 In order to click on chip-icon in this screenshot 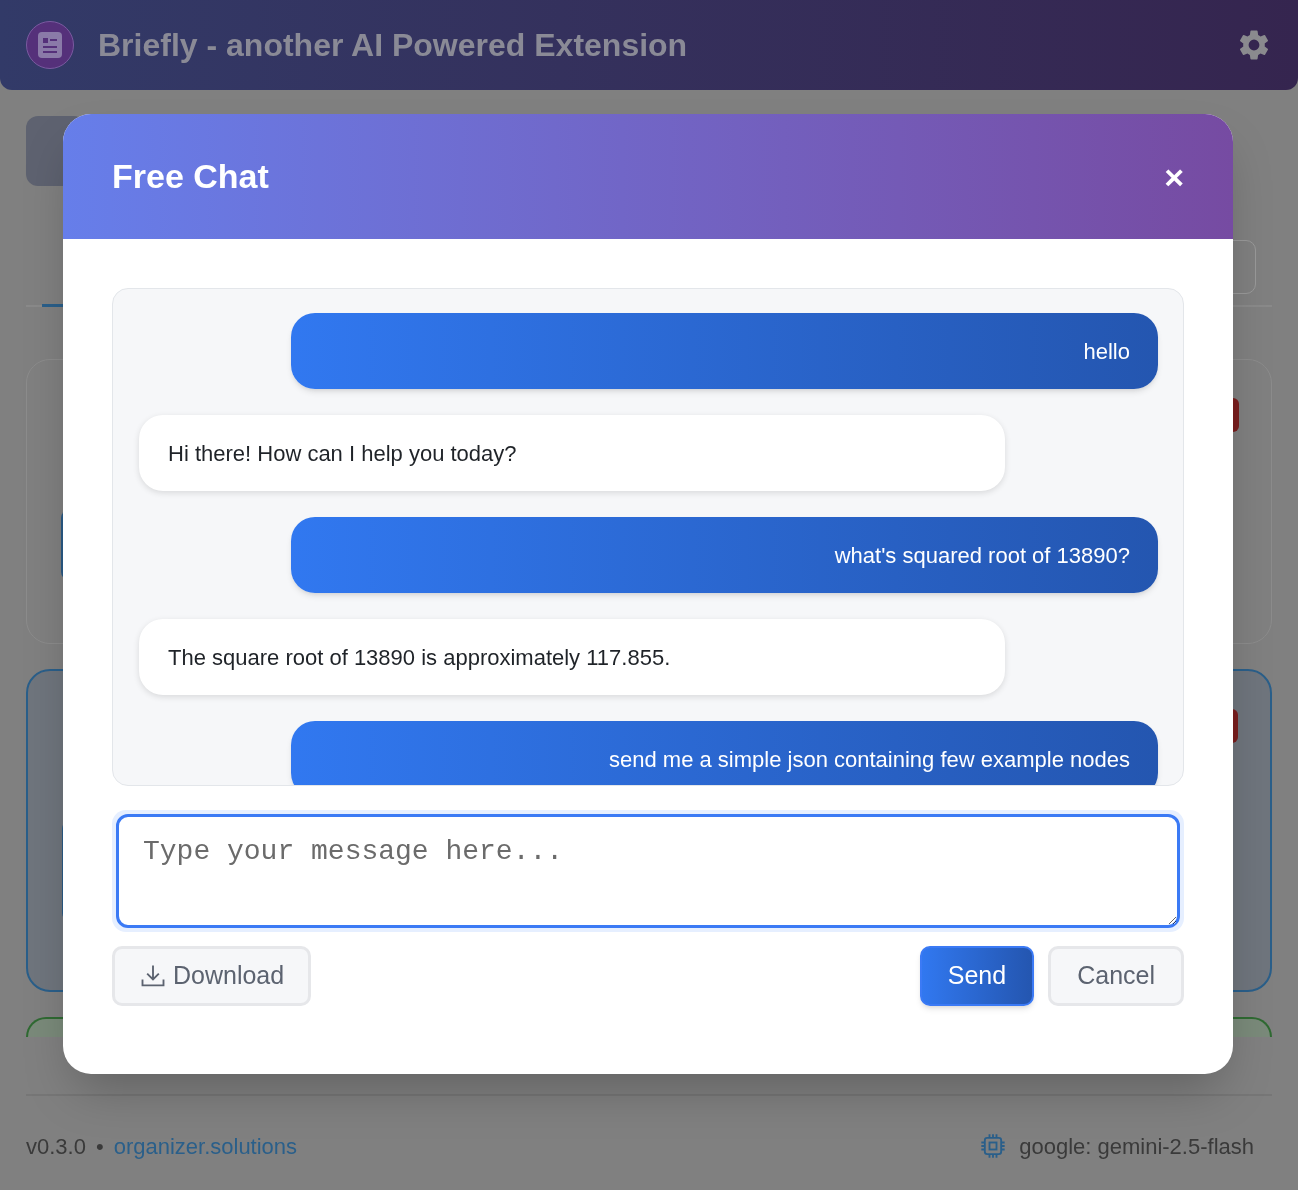, I will do `click(993, 1146)`.